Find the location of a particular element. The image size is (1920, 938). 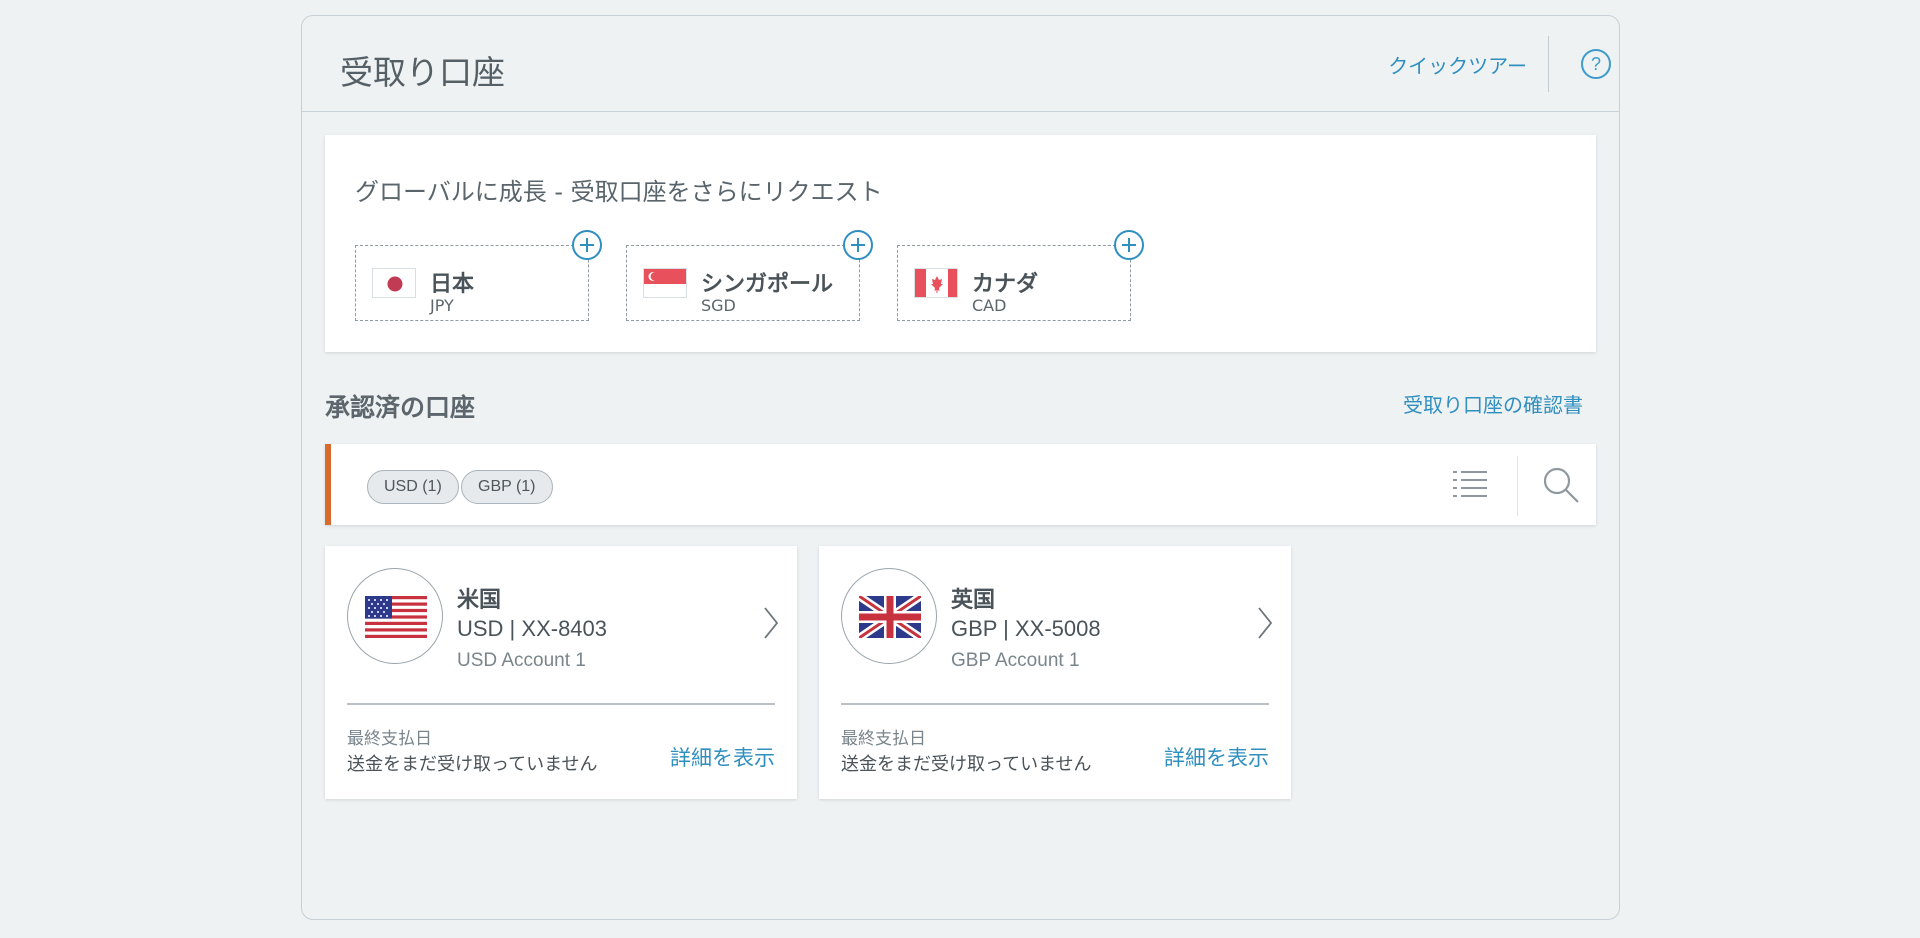

help-icon: ? is located at coordinates (1596, 64).